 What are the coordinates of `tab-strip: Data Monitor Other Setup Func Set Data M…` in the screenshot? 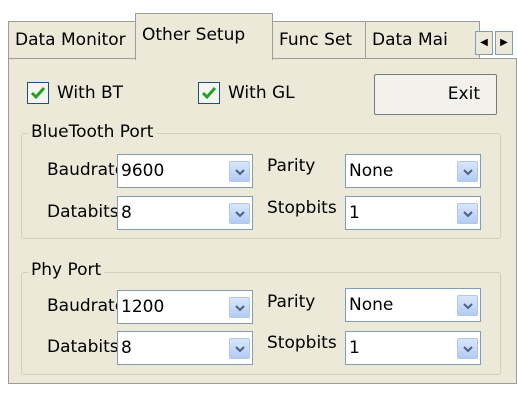 It's located at (262, 36).